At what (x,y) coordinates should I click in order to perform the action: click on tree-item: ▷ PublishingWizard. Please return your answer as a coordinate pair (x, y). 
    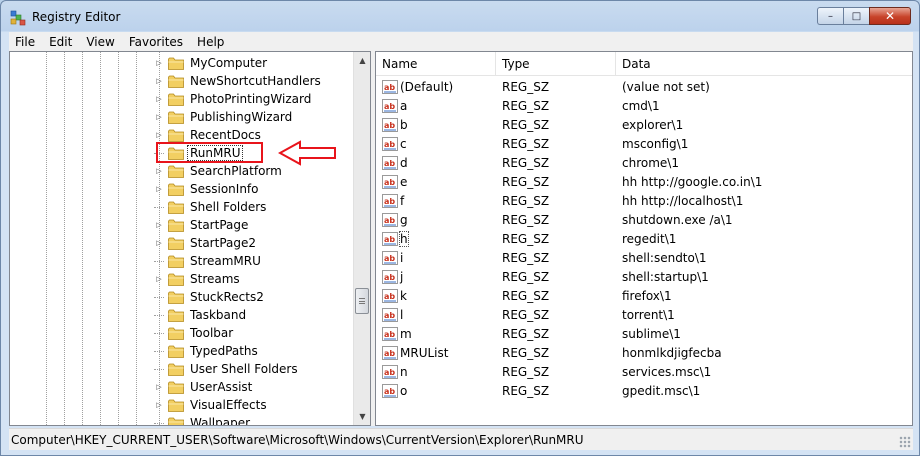
    Looking at the image, I should click on (224, 117).